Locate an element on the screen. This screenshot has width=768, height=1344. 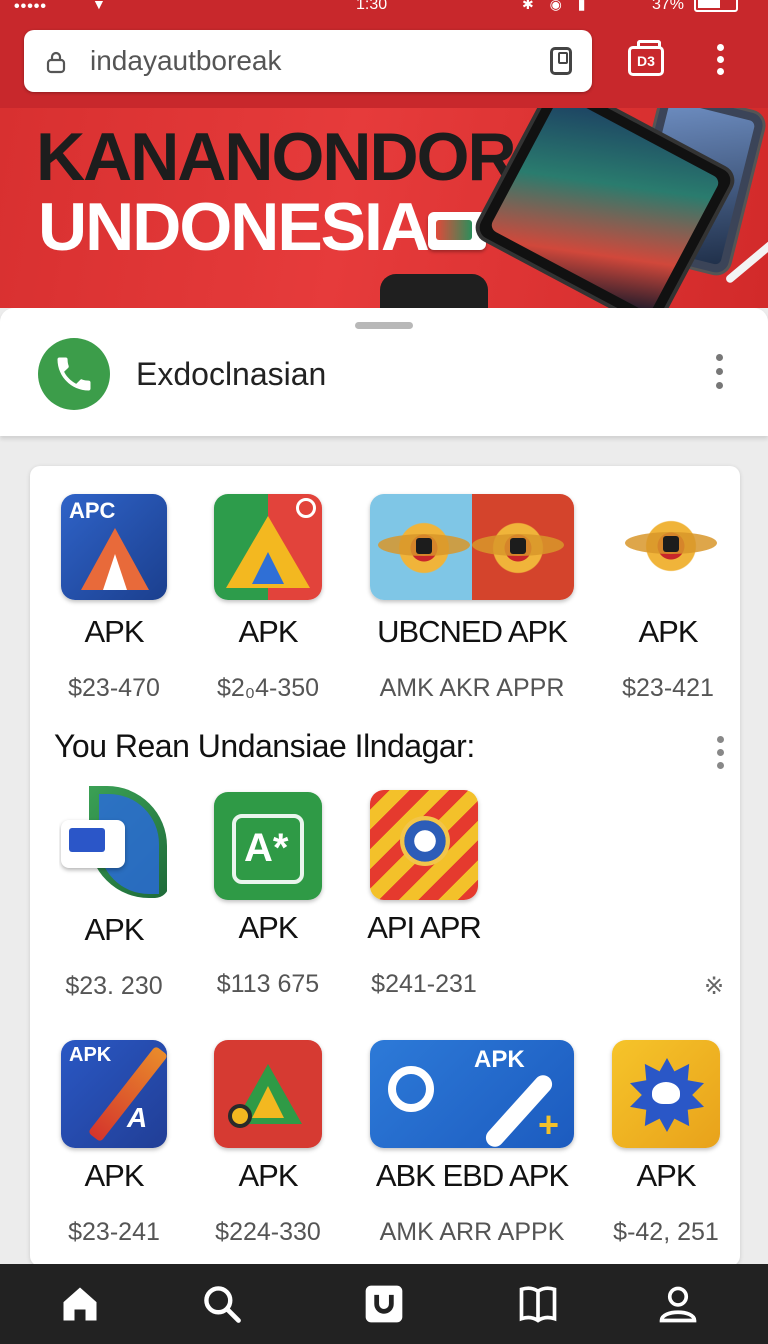
battery-percent: 37% is located at coordinates (668, 6).